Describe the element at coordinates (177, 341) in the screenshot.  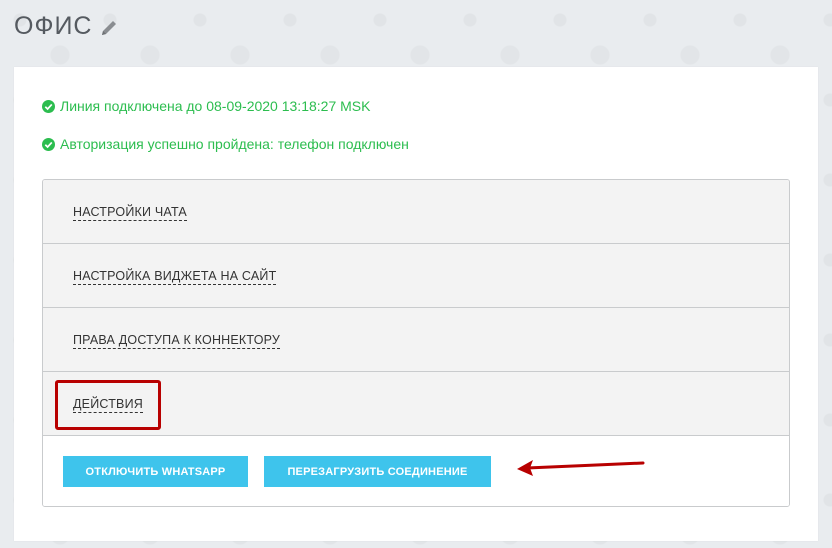
I see `accordion-item-label: ПРАВА ДОСТУПА К КОННЕКТОРУ` at that location.